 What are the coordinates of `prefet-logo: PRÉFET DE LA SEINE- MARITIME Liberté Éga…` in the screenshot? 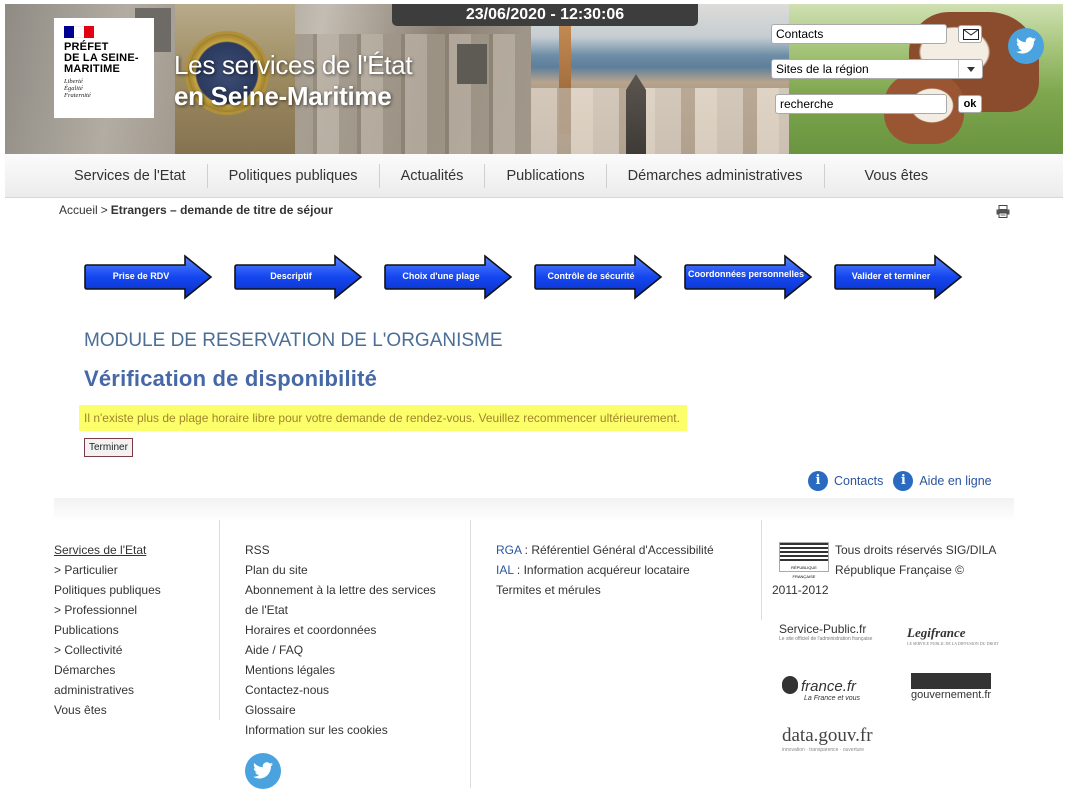 It's located at (104, 68).